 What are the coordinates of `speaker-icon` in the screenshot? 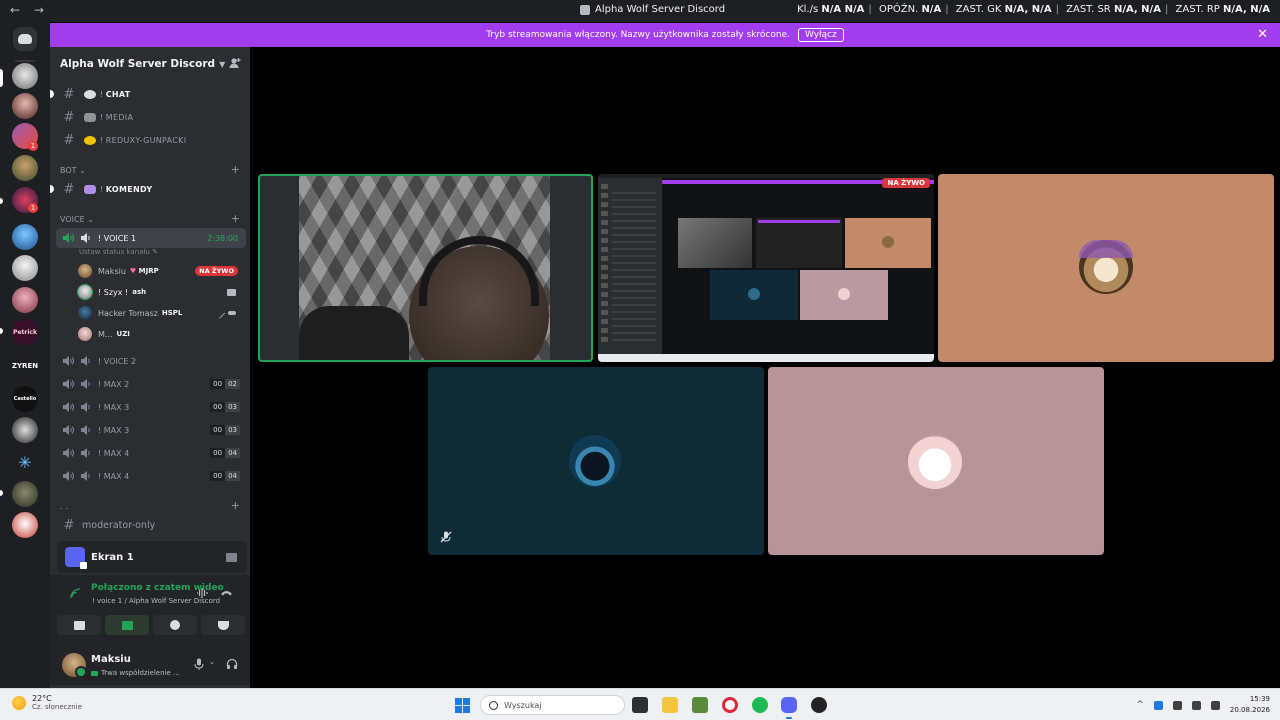 It's located at (85, 361).